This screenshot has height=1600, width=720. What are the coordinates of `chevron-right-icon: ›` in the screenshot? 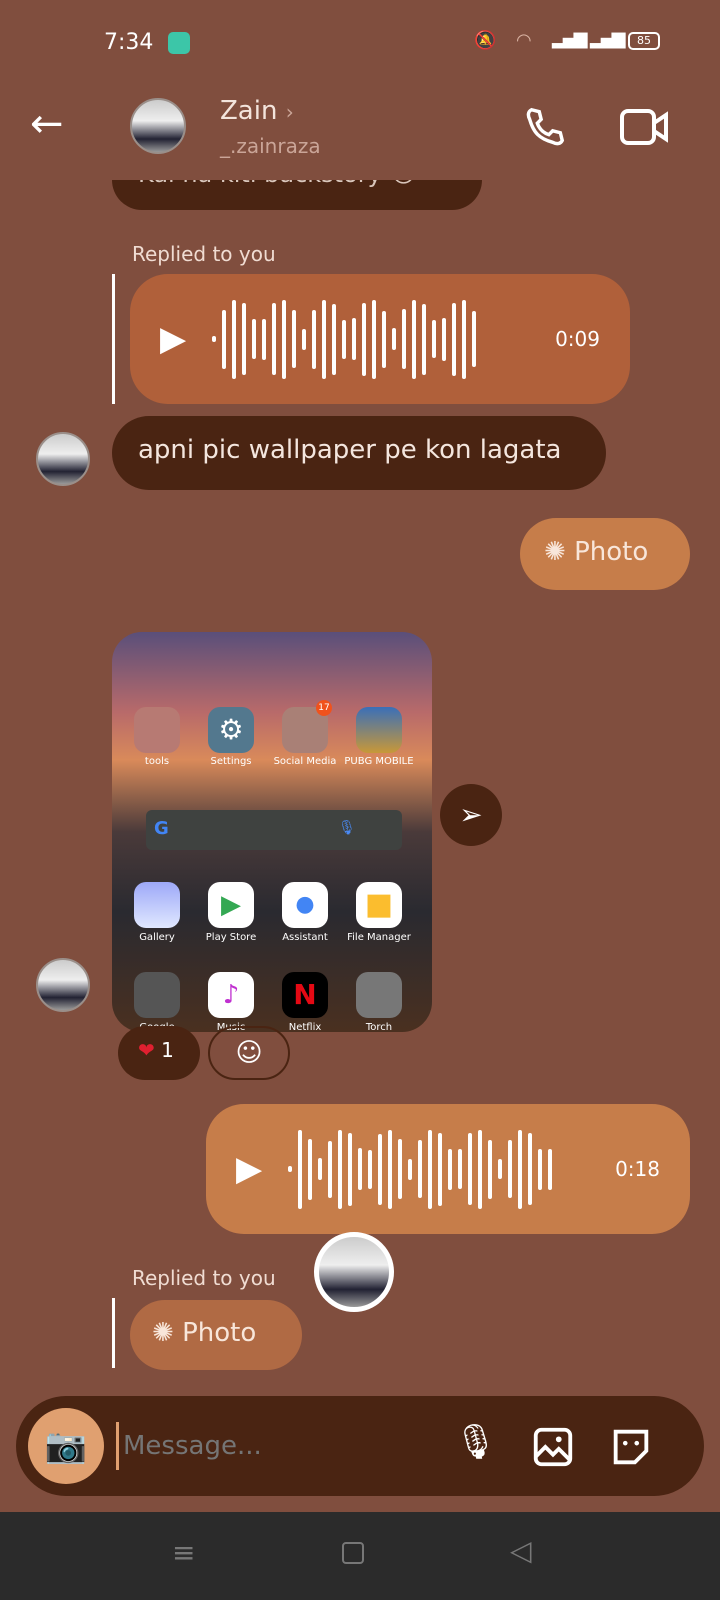 It's located at (289, 112).